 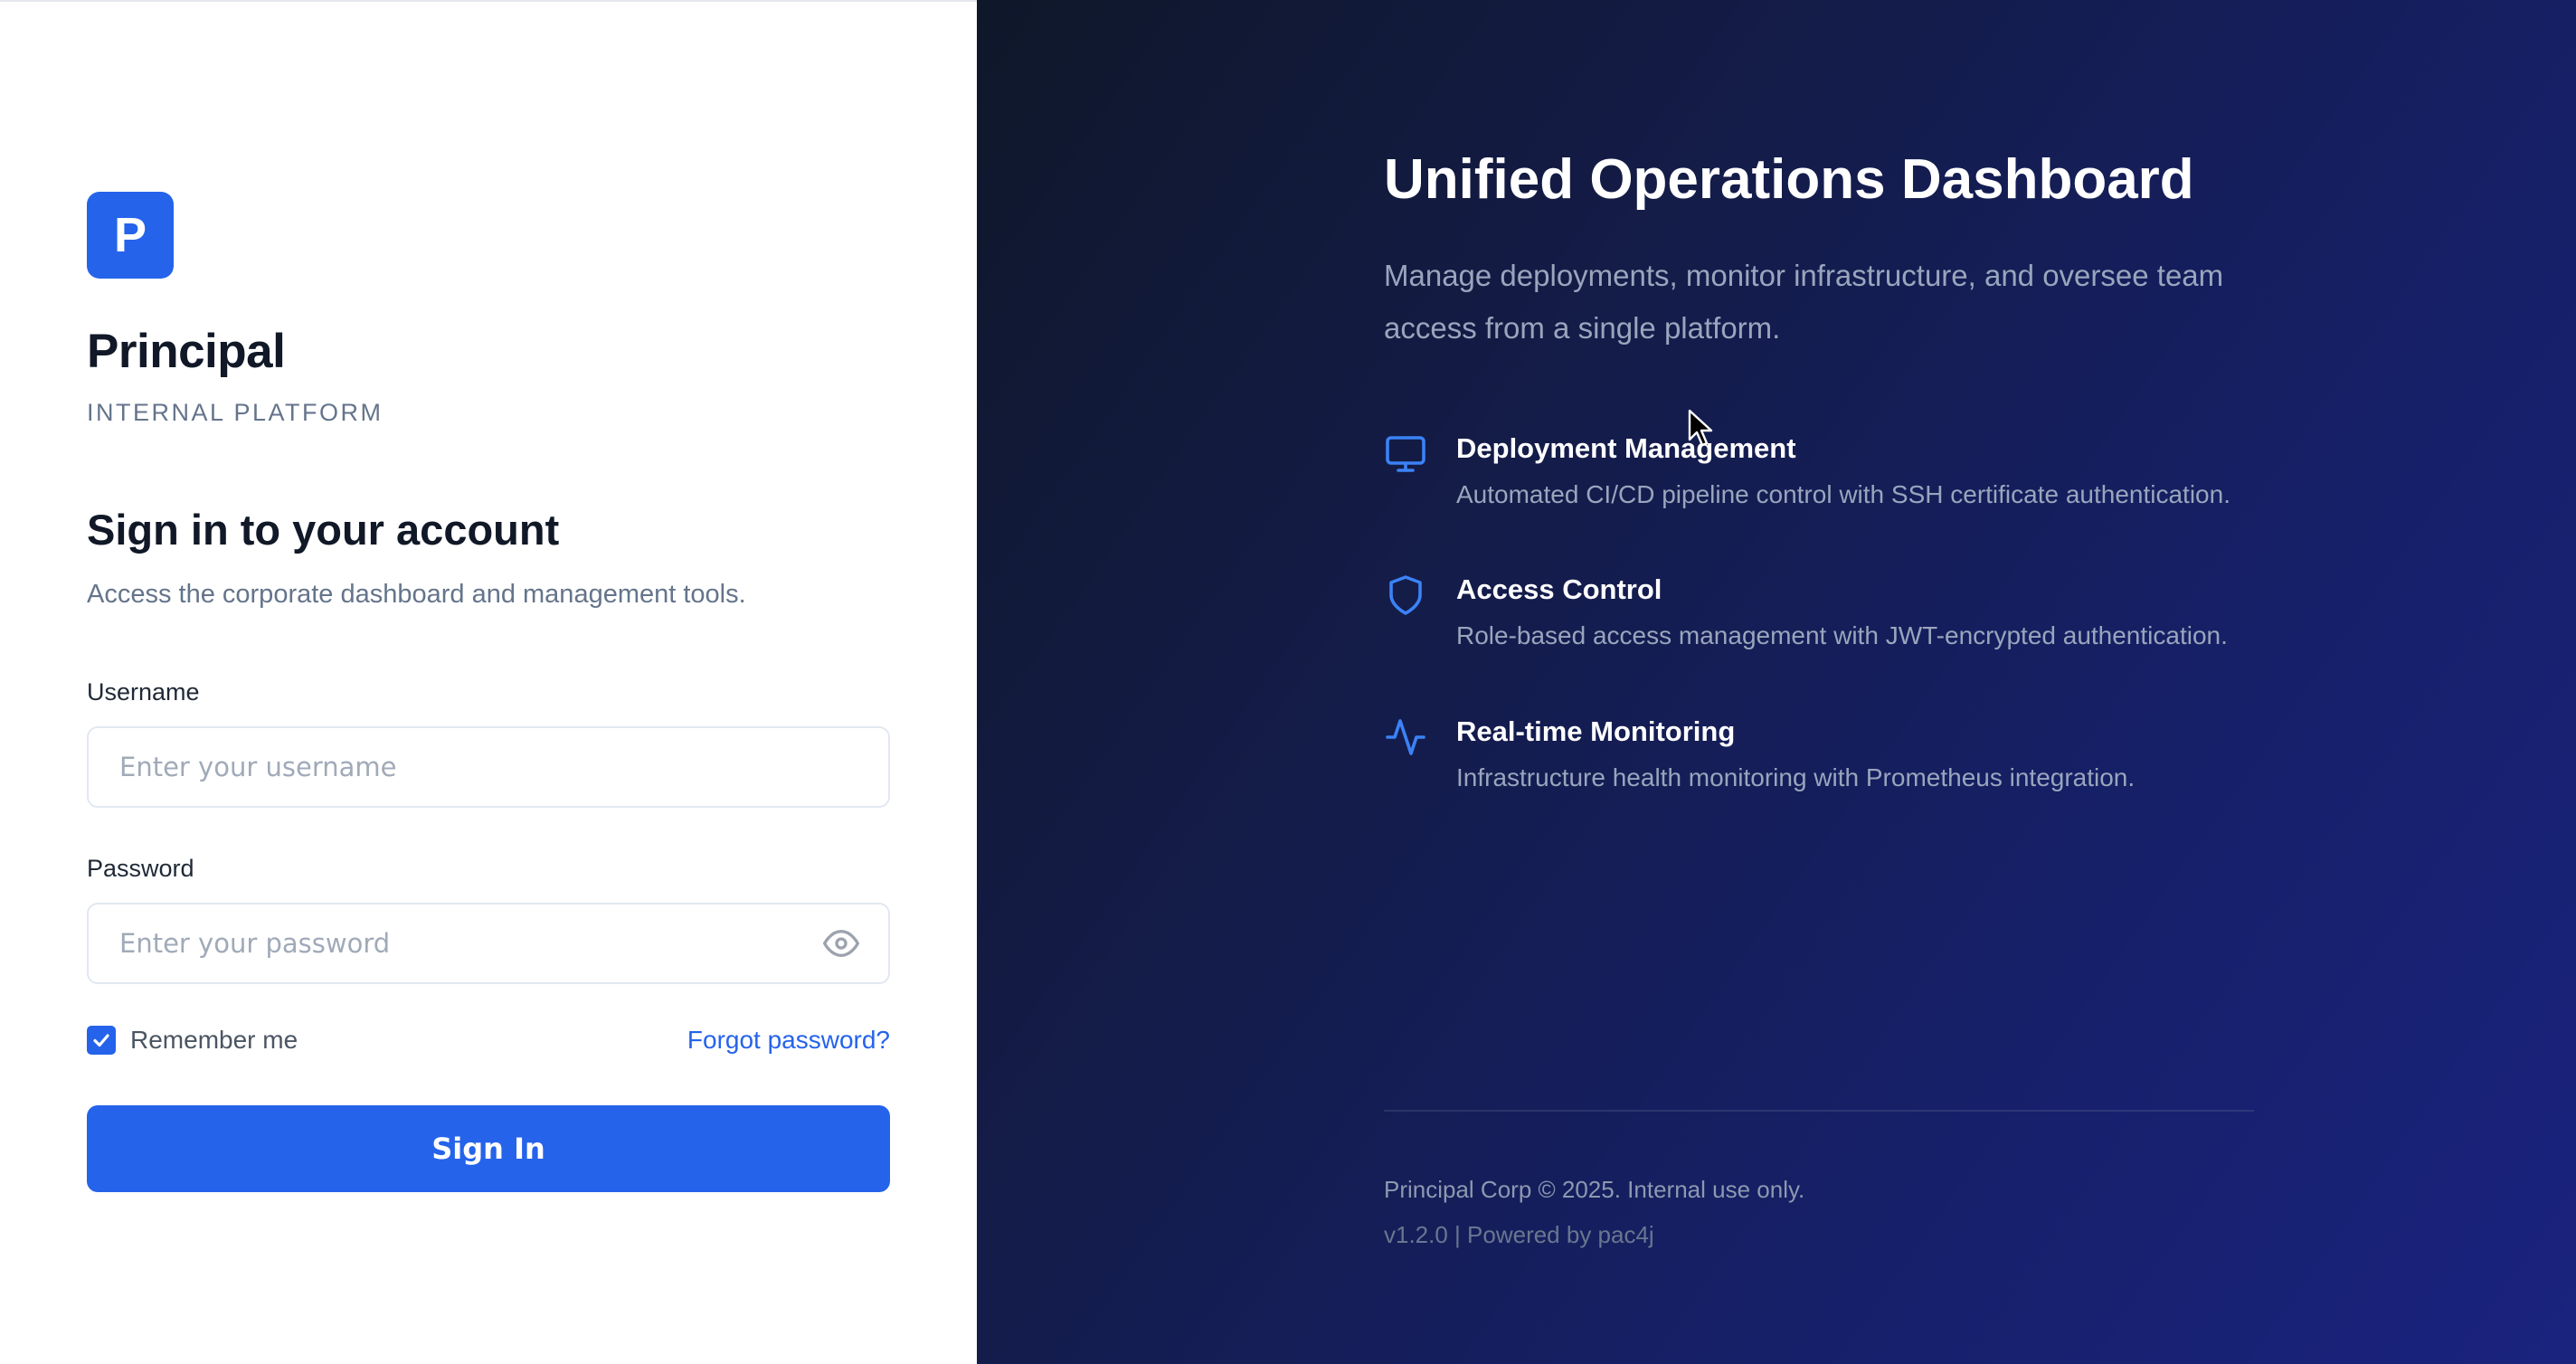 What do you see at coordinates (144, 692) in the screenshot?
I see `username-label: Username` at bounding box center [144, 692].